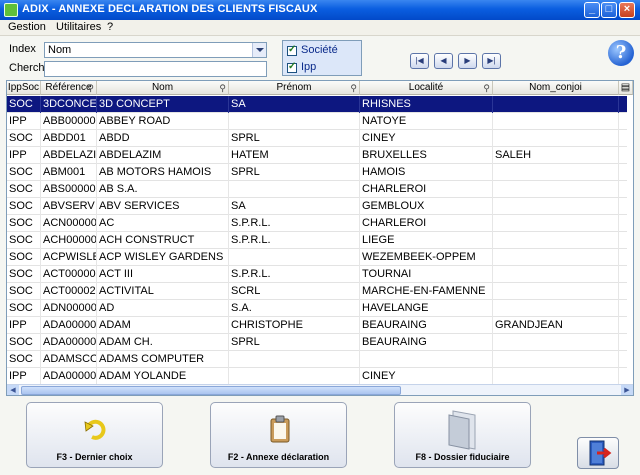 The image size is (640, 475). I want to click on table-row: SOC ADAMSCO ADAMS COMPUTER, so click(317, 359).